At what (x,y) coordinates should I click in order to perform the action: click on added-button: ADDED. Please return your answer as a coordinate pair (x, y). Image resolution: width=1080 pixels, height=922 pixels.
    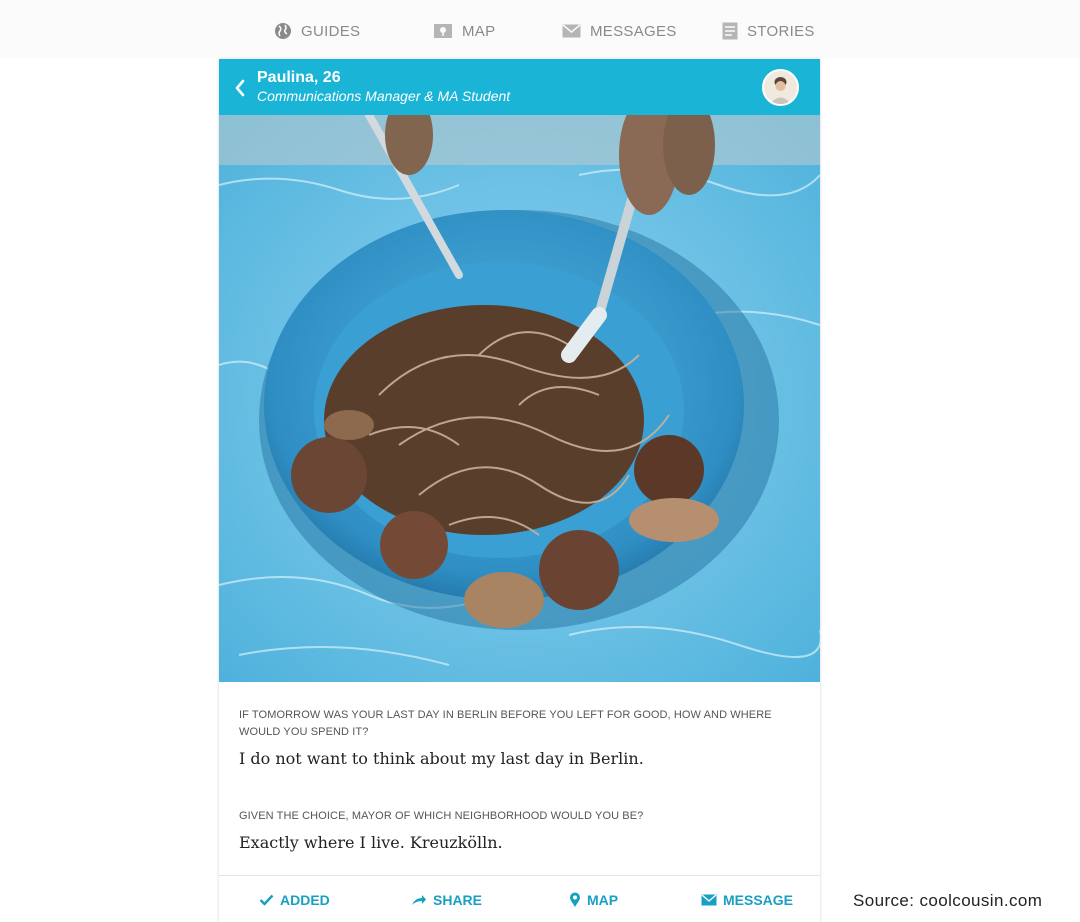
    Looking at the image, I should click on (294, 900).